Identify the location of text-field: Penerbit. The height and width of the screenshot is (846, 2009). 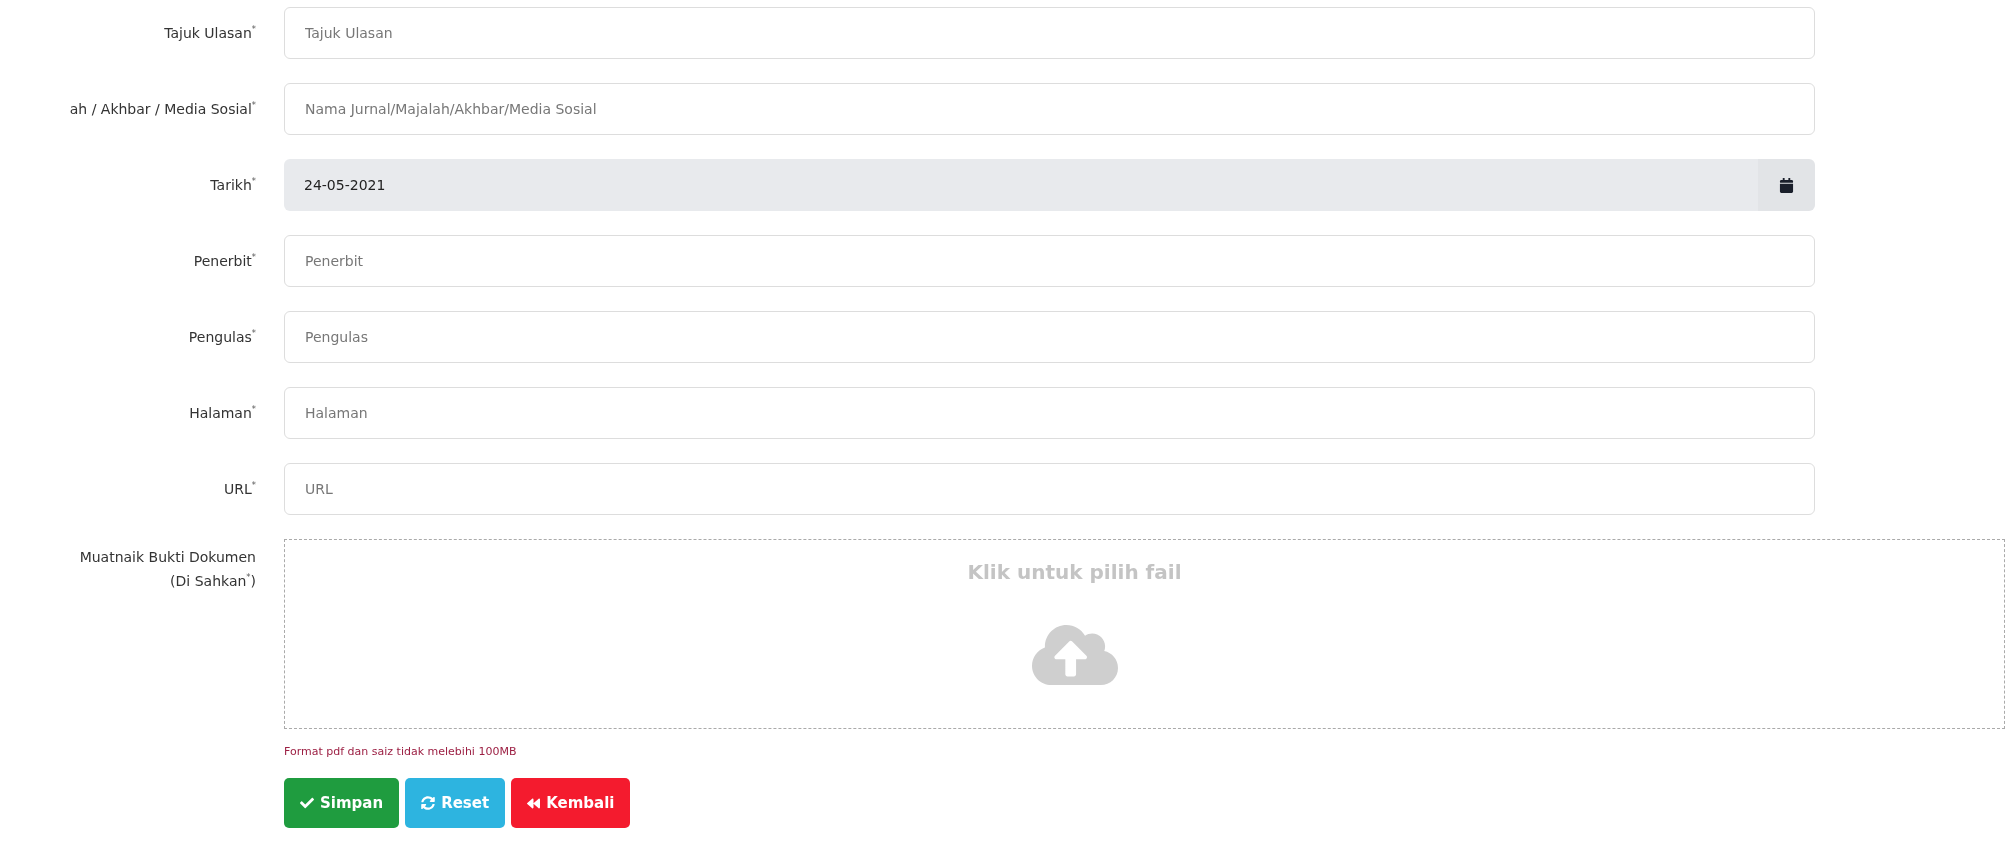
(1049, 261).